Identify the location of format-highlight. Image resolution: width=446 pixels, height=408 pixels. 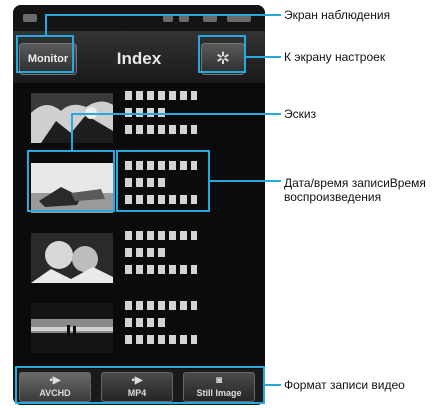
(140, 385).